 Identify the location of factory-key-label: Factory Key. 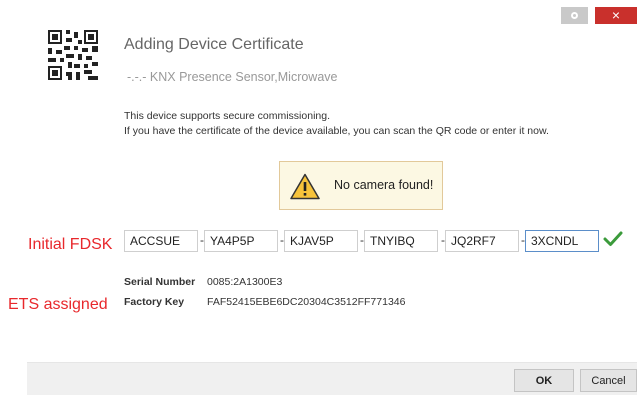
(154, 302).